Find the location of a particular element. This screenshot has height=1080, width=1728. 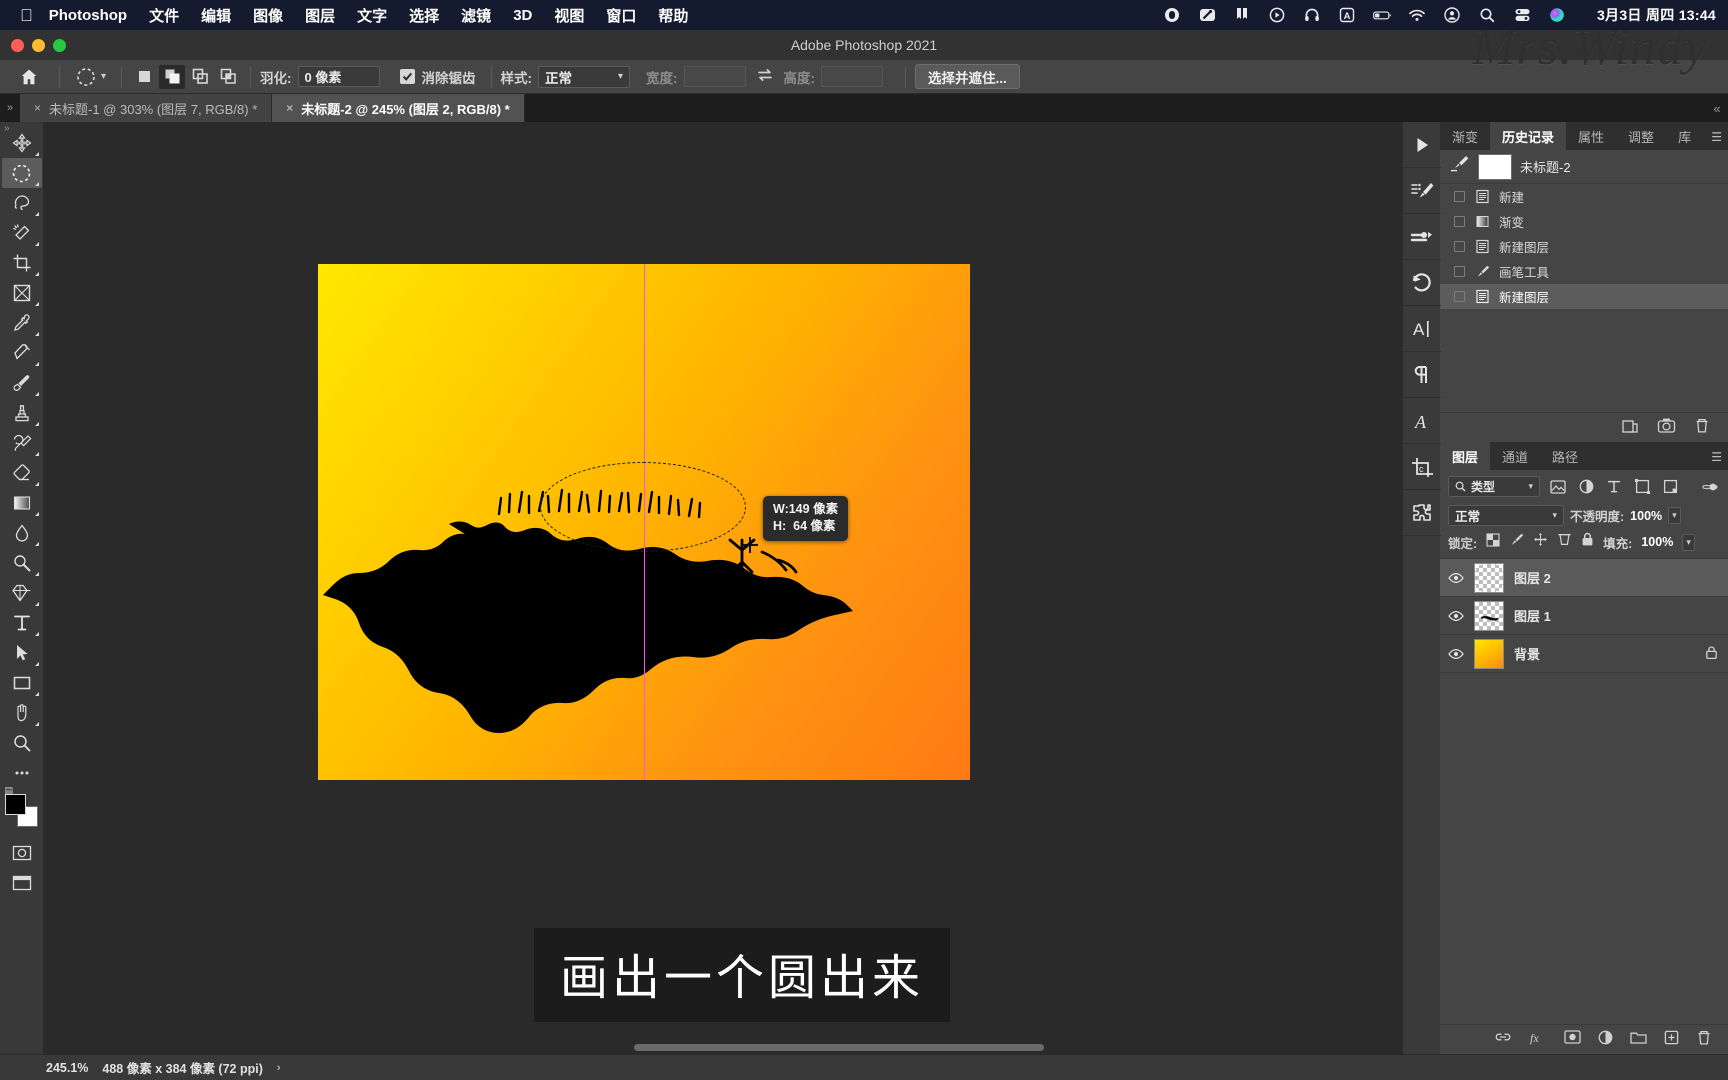

history-state-row: 新建 is located at coordinates (1584, 196).